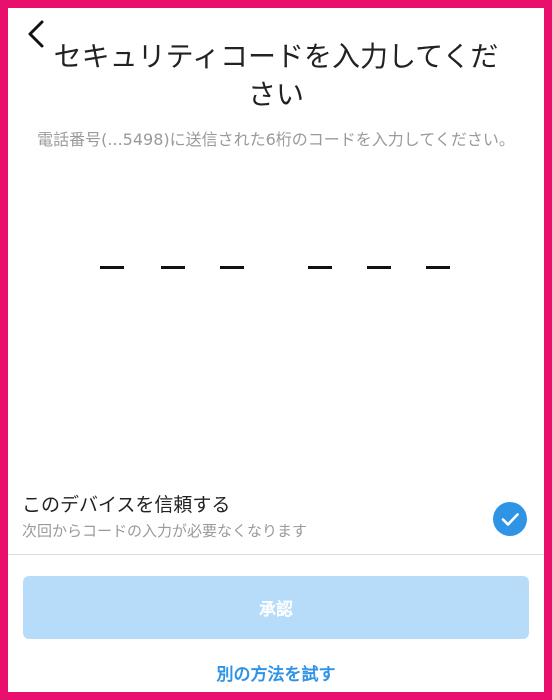 The height and width of the screenshot is (700, 552). Describe the element at coordinates (276, 272) in the screenshot. I see `code-input-row` at that location.